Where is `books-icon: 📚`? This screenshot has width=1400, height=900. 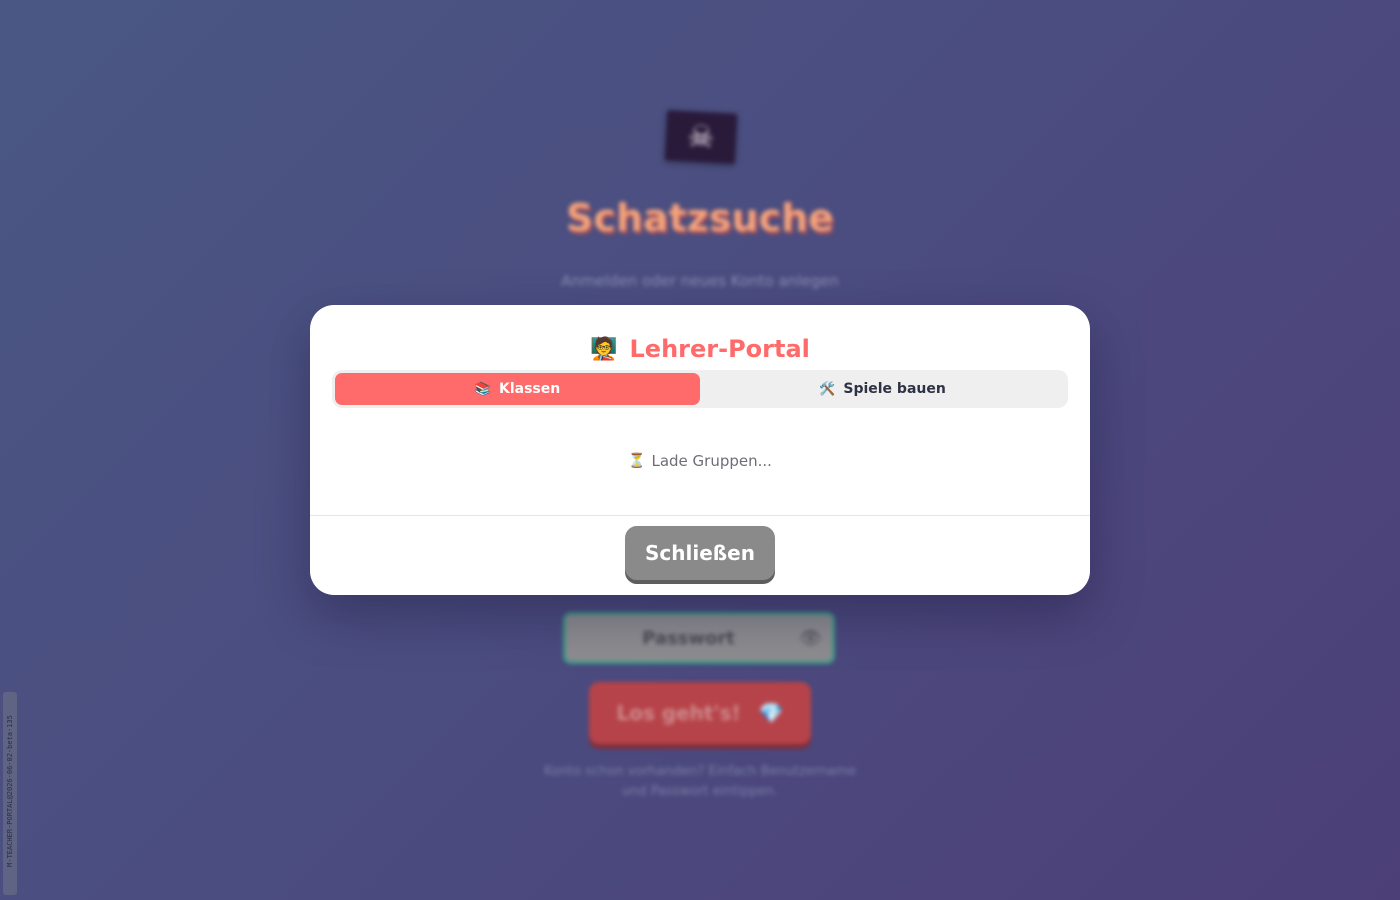
books-icon: 📚 is located at coordinates (482, 389).